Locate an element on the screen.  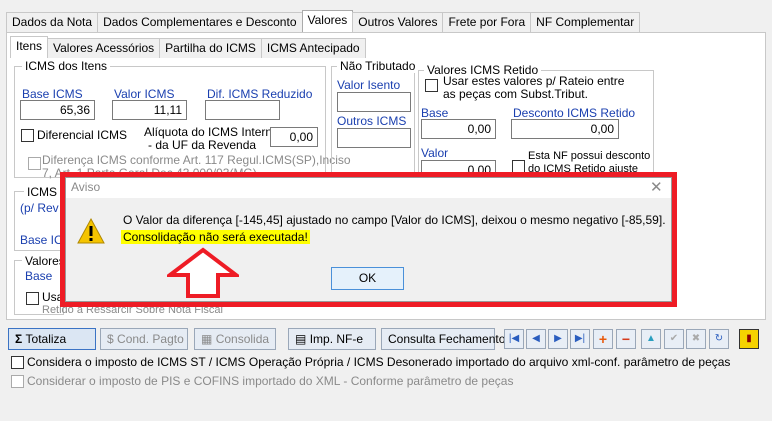
consolida-button: ▦ Consolida is located at coordinates (235, 339).